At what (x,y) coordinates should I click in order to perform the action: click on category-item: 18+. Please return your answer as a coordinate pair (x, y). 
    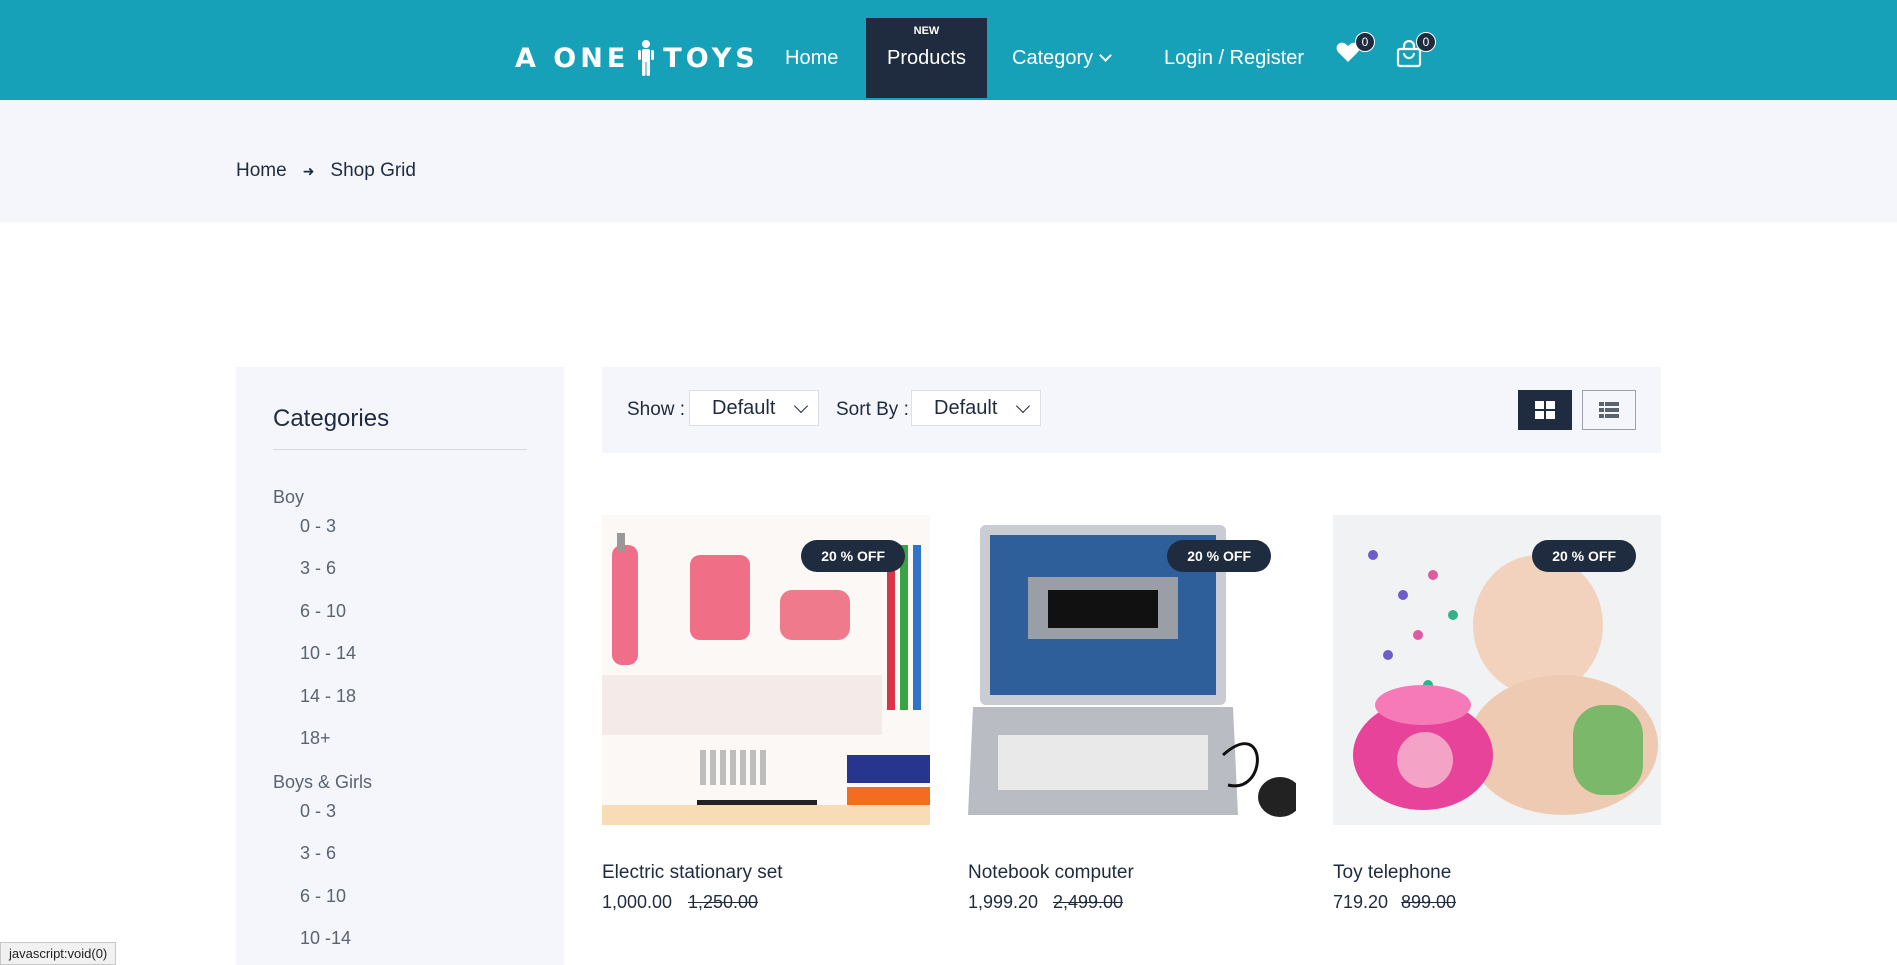
    Looking at the image, I should click on (315, 738).